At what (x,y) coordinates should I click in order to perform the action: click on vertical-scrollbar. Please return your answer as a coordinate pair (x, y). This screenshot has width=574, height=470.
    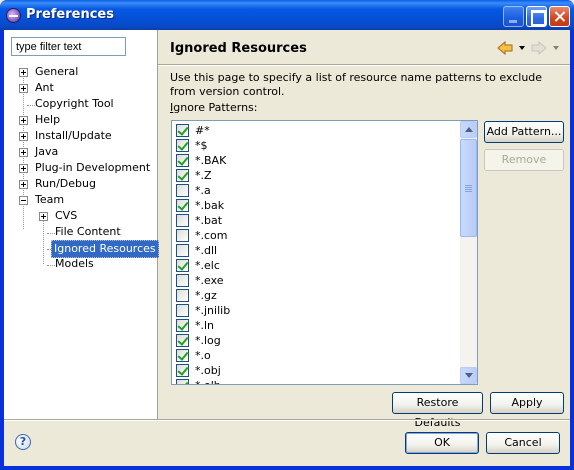
    Looking at the image, I should click on (468, 252).